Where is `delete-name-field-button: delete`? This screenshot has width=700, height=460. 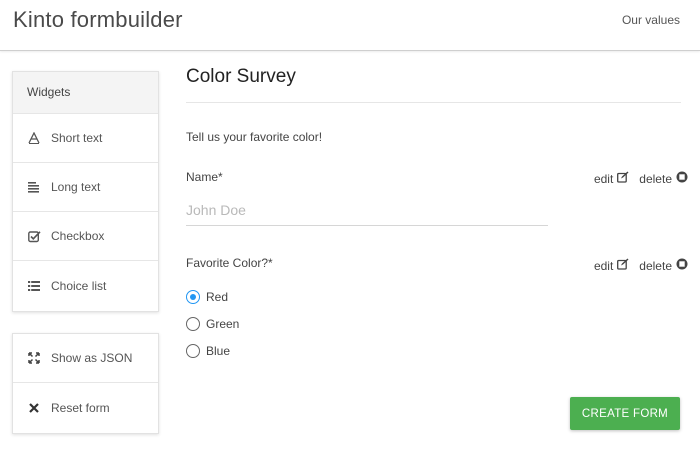 delete-name-field-button: delete is located at coordinates (663, 178).